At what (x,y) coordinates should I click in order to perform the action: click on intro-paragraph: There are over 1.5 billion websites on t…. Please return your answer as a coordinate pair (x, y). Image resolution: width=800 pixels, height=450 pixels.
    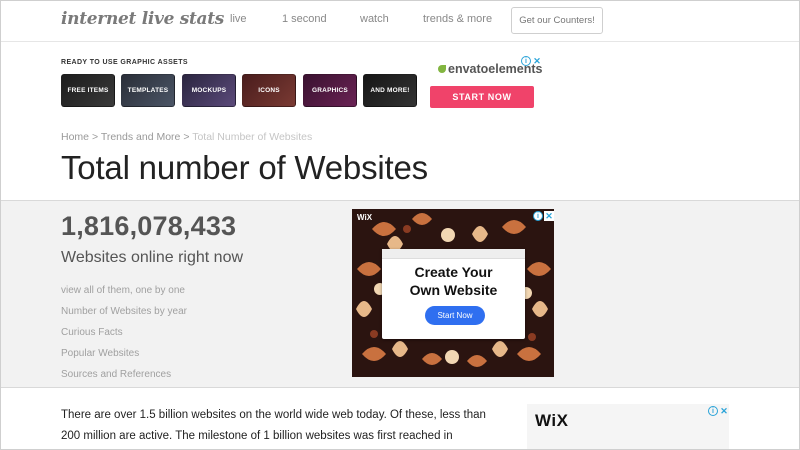
    Looking at the image, I should click on (273, 425).